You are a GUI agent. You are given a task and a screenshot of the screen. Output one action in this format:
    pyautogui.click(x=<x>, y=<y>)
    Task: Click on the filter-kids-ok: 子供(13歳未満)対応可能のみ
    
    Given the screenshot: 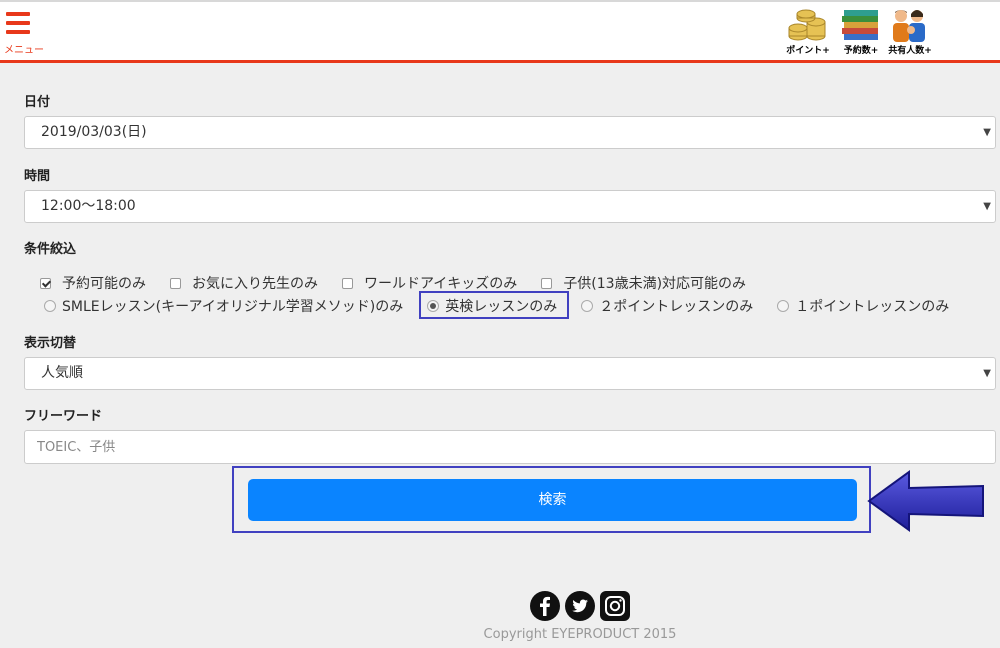 What is the action you would take?
    pyautogui.click(x=643, y=283)
    